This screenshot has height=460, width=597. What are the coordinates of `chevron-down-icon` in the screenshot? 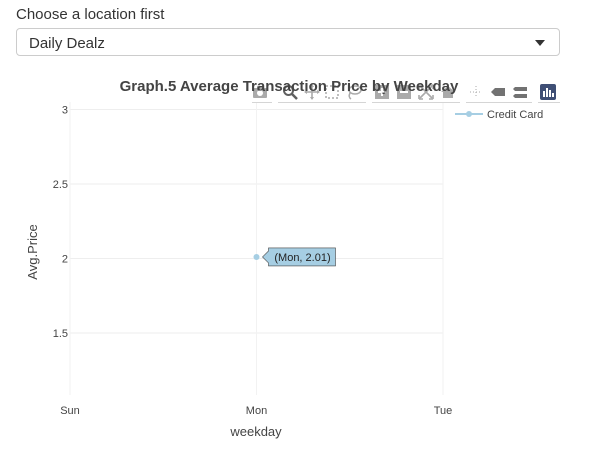 It's located at (540, 43).